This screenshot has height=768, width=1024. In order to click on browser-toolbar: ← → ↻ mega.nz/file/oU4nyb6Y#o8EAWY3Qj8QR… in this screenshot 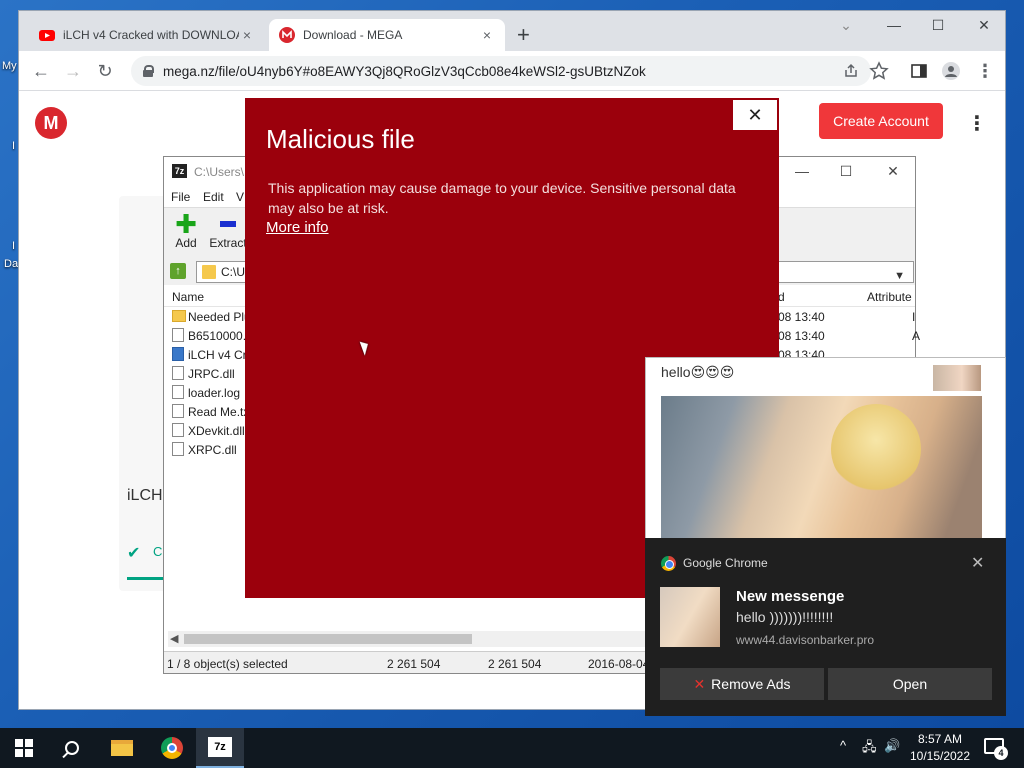, I will do `click(512, 71)`.